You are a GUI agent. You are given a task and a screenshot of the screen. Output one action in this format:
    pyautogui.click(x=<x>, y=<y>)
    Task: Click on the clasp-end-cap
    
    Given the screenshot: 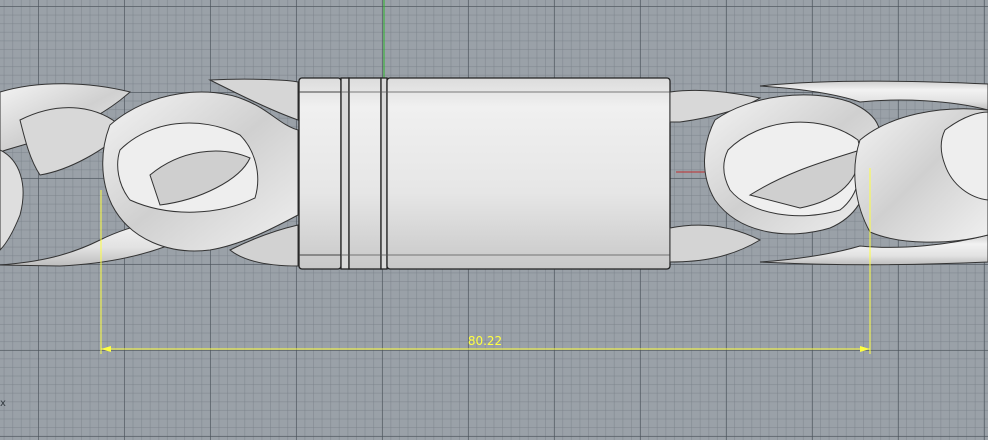 What is the action you would take?
    pyautogui.click(x=320, y=173)
    